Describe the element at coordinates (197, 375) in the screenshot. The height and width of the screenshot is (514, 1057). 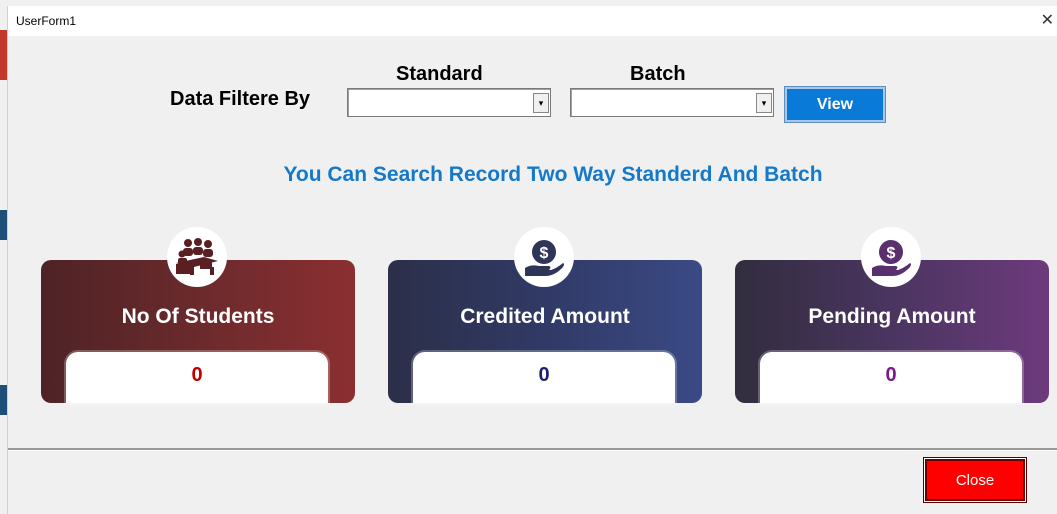
I see `students-count: 0` at that location.